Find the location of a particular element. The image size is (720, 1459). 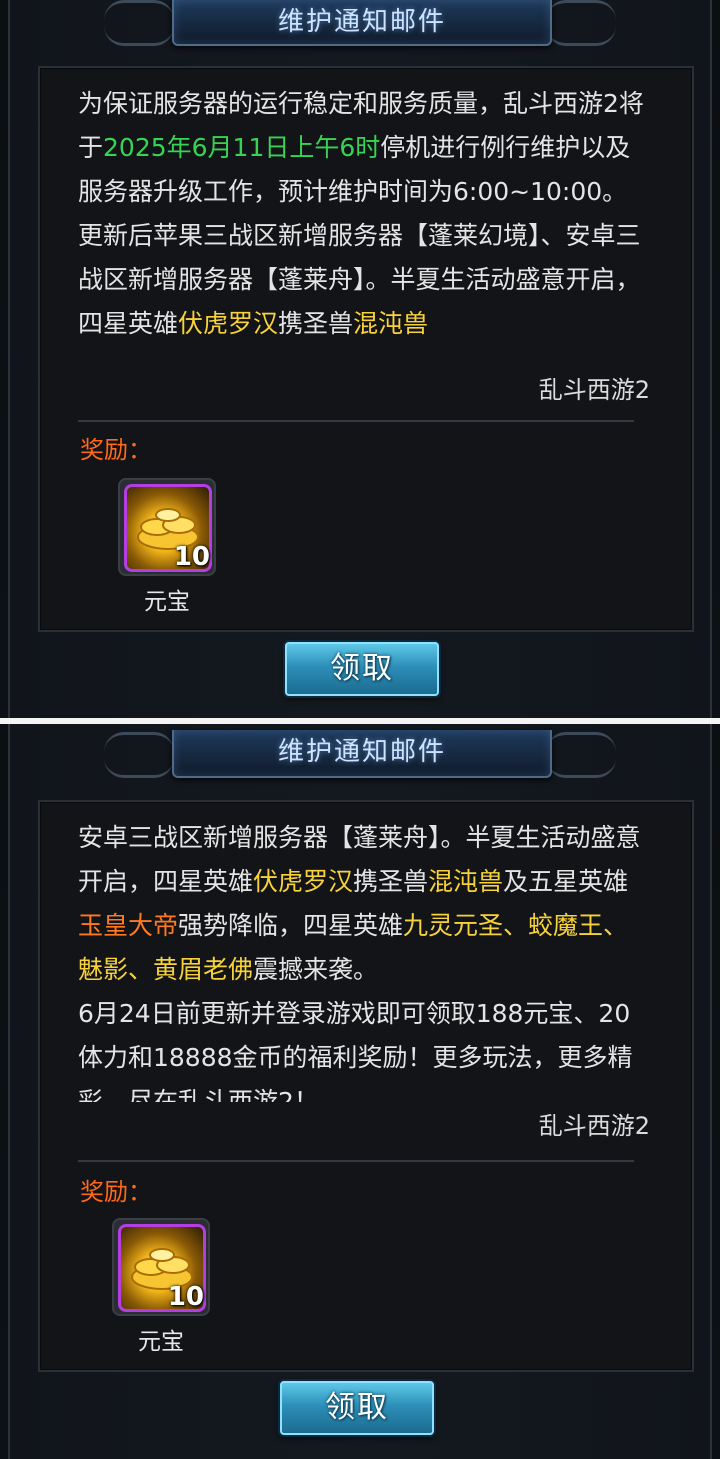

body-text-segment: 震撼来袭。 is located at coordinates (316, 969).